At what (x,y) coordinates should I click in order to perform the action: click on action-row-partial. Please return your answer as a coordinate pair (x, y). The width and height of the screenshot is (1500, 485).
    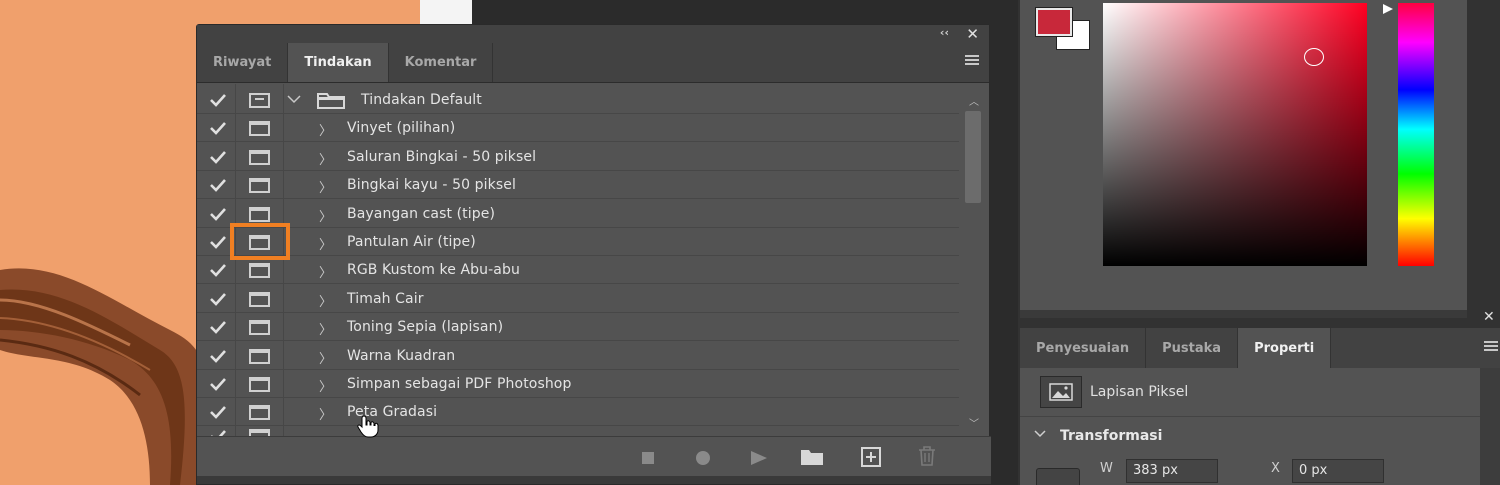
    Looking at the image, I should click on (578, 429).